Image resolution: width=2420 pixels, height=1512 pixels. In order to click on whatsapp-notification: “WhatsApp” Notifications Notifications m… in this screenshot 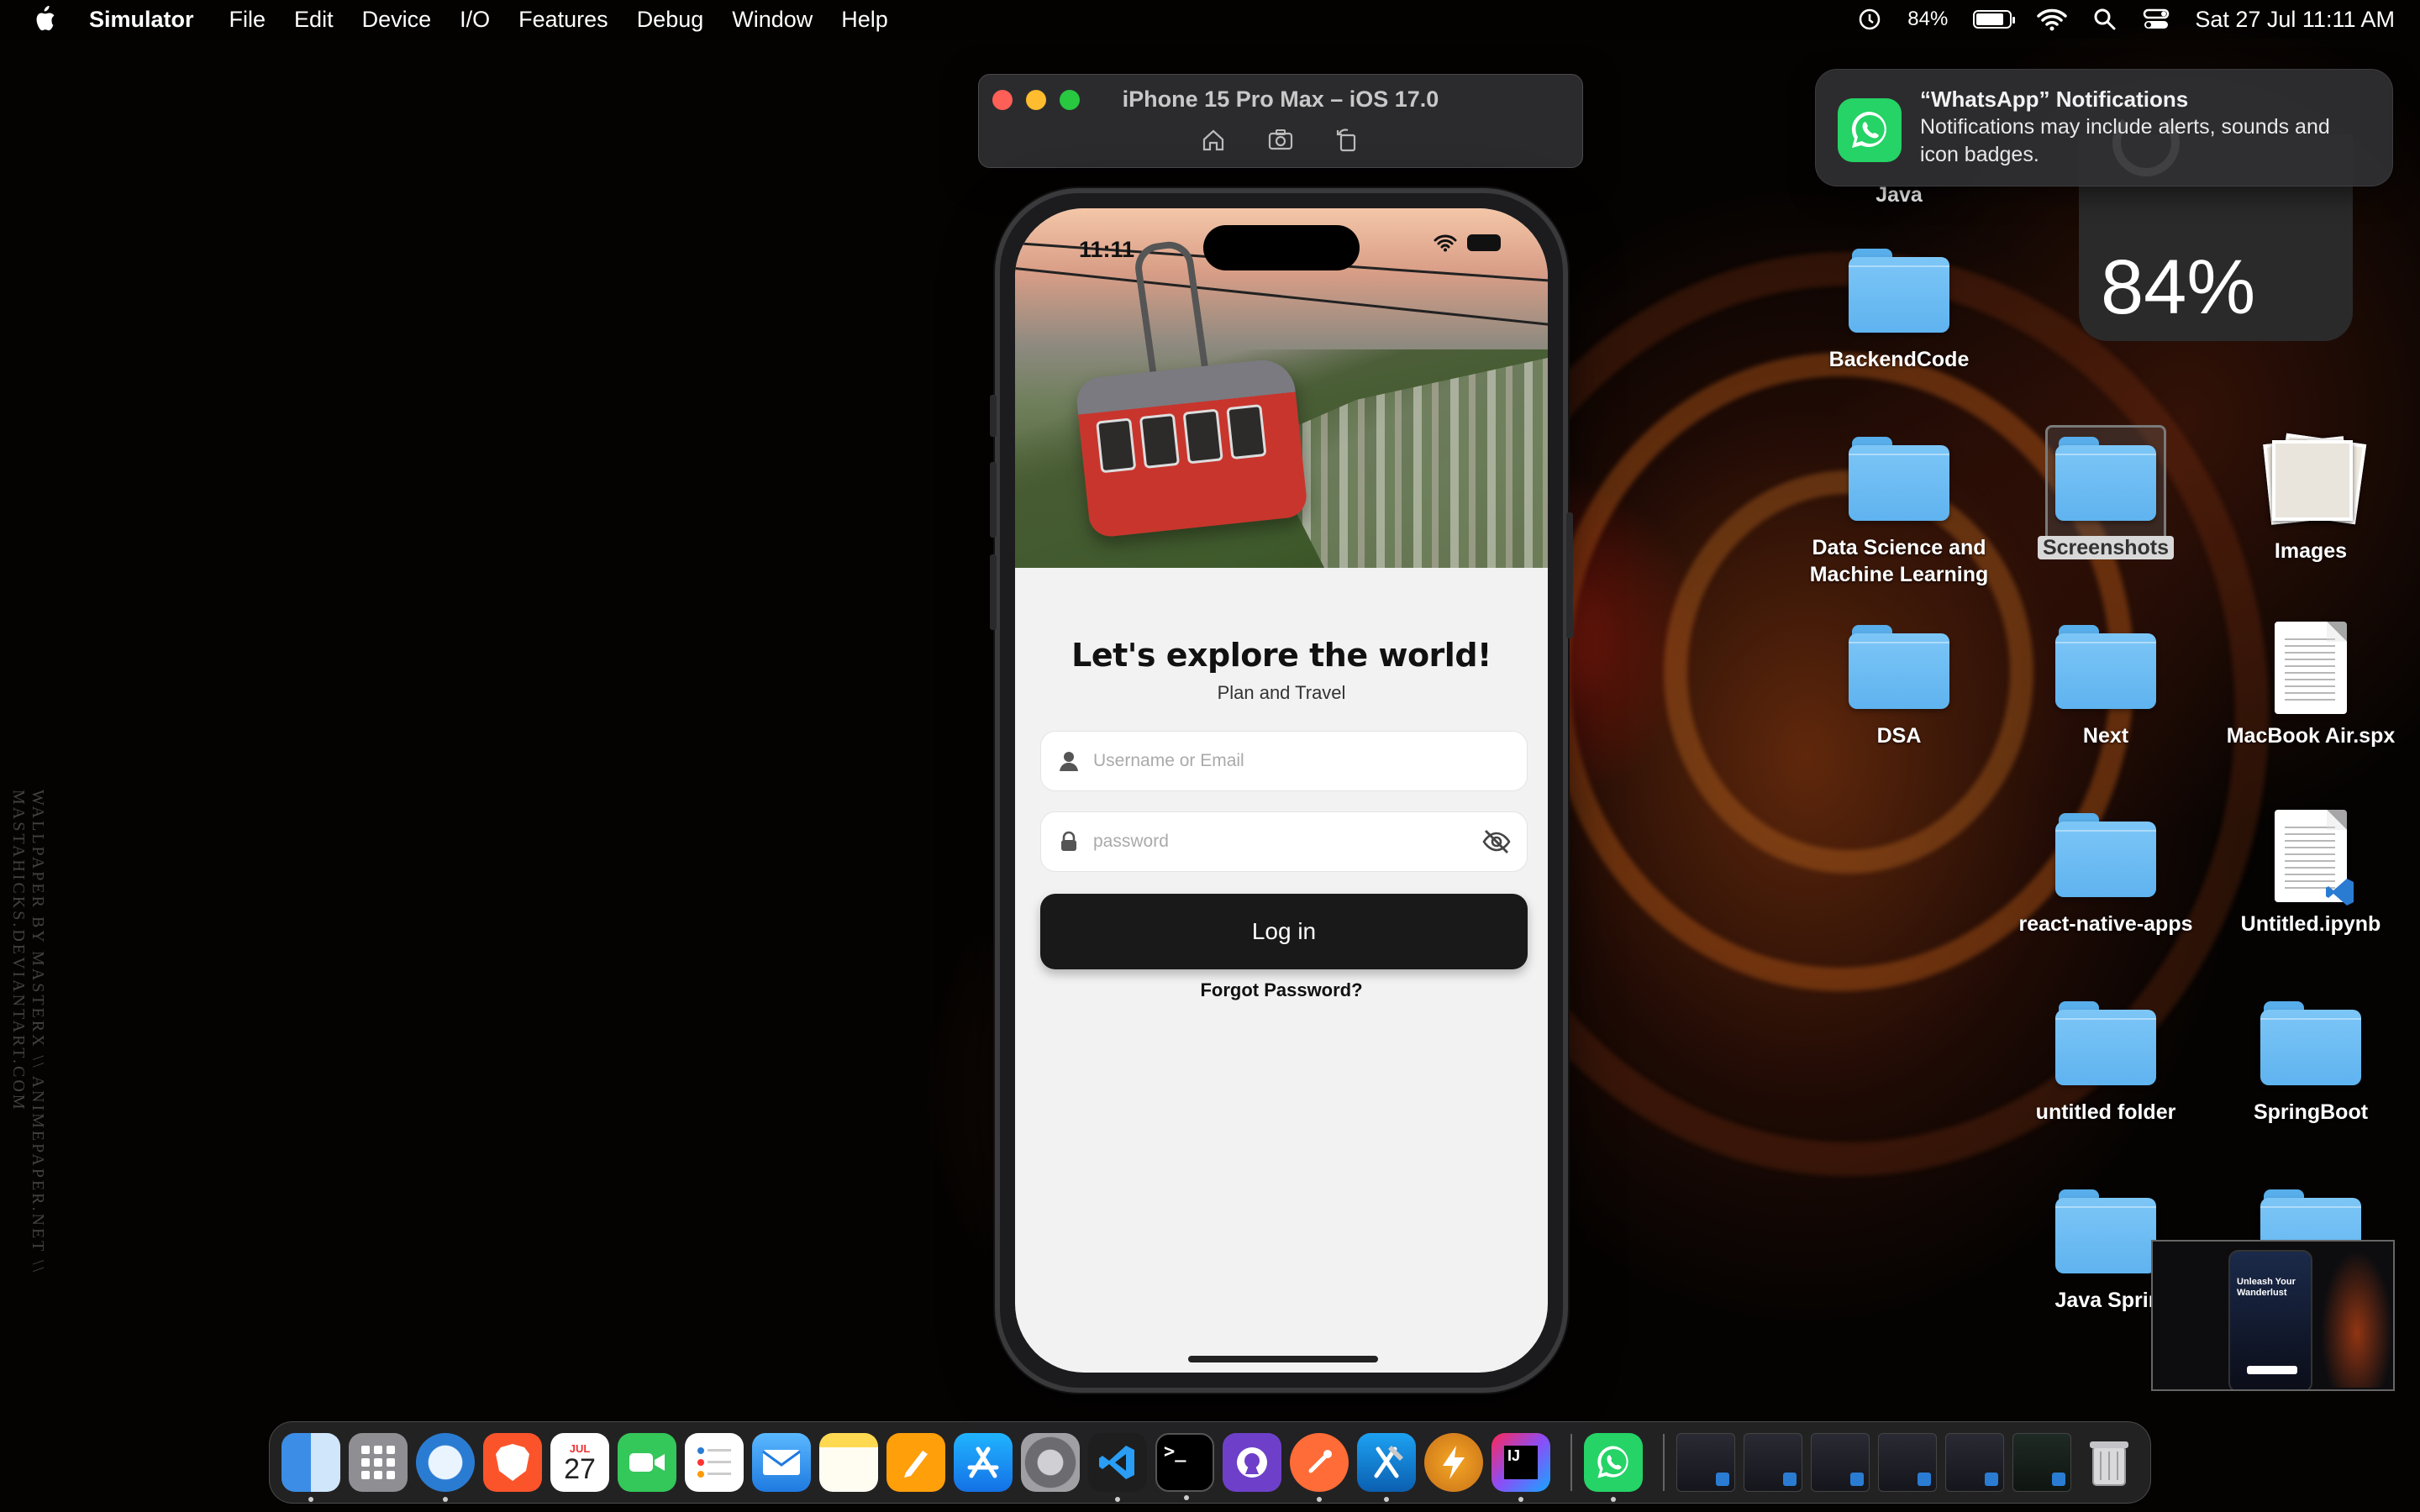, I will do `click(2104, 127)`.